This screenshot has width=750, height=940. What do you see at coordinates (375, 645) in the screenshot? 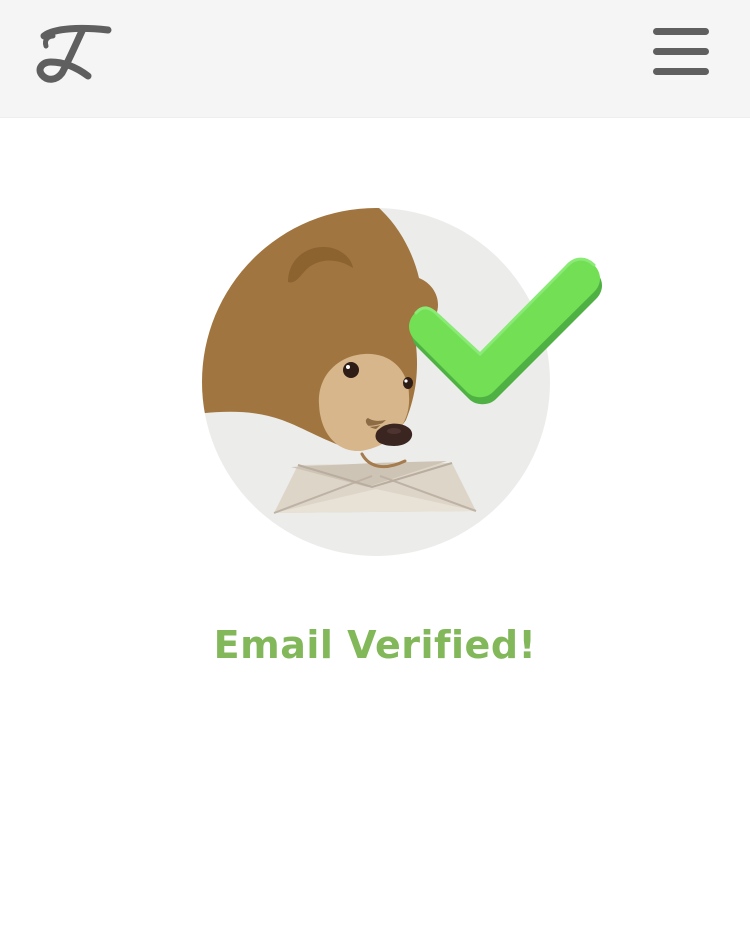
I see `email-verified-title: Email Verified!` at bounding box center [375, 645].